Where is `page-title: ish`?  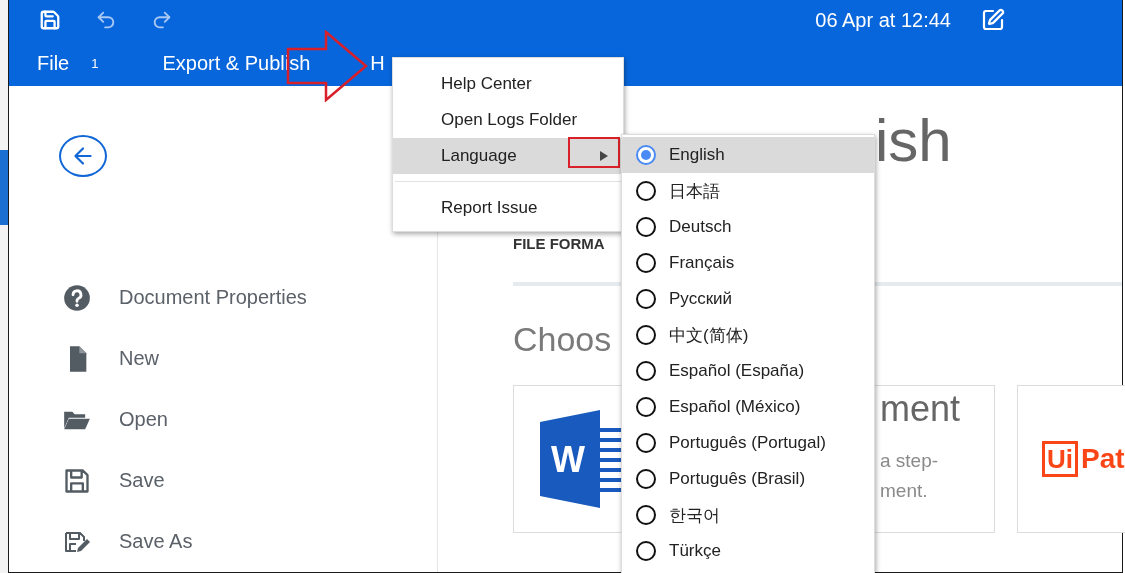
page-title: ish is located at coordinates (913, 140).